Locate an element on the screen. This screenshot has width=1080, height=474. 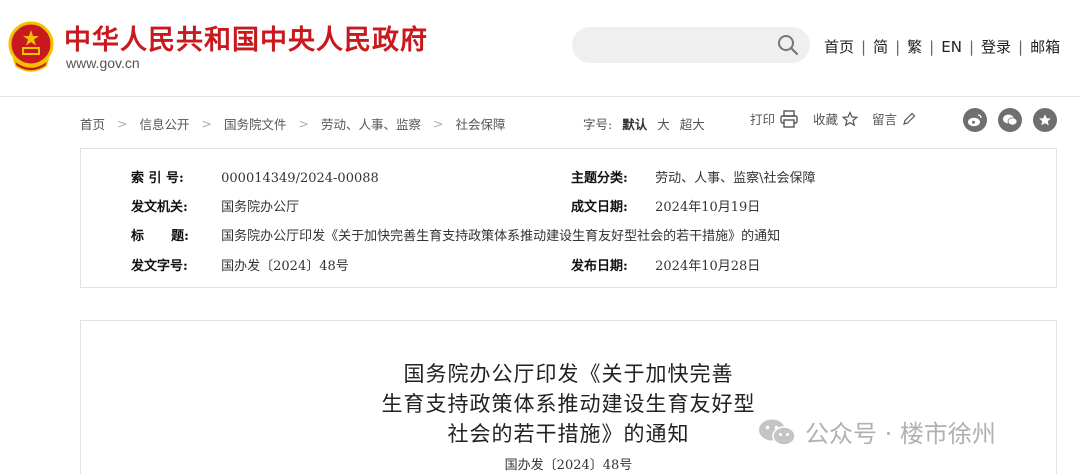
meta-index-label: 索 引 号: is located at coordinates (157, 178).